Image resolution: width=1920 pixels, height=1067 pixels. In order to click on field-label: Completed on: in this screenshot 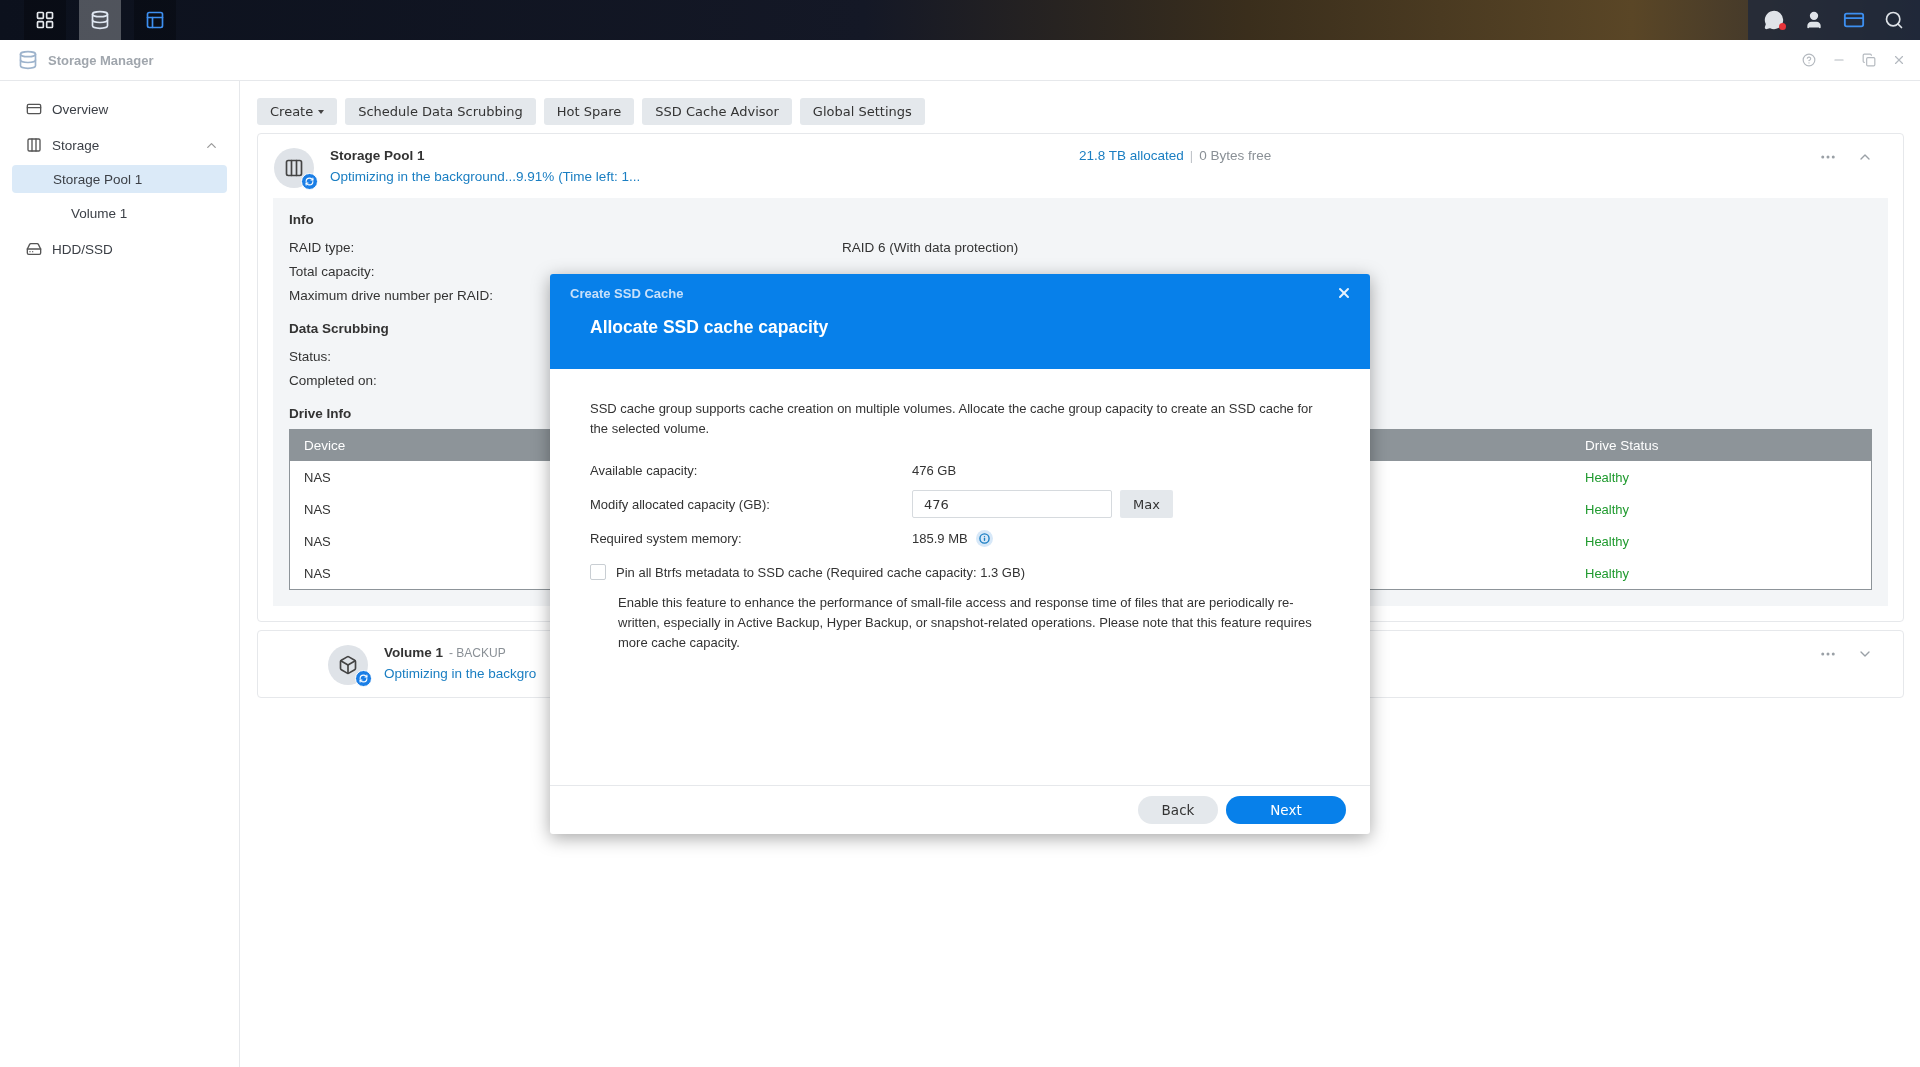, I will do `click(333, 380)`.